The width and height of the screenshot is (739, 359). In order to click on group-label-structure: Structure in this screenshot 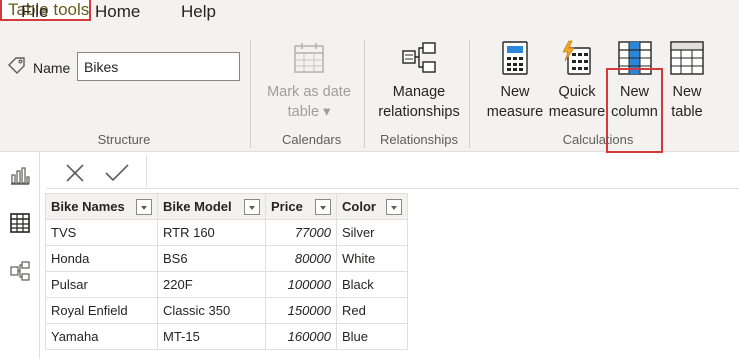, I will do `click(124, 139)`.